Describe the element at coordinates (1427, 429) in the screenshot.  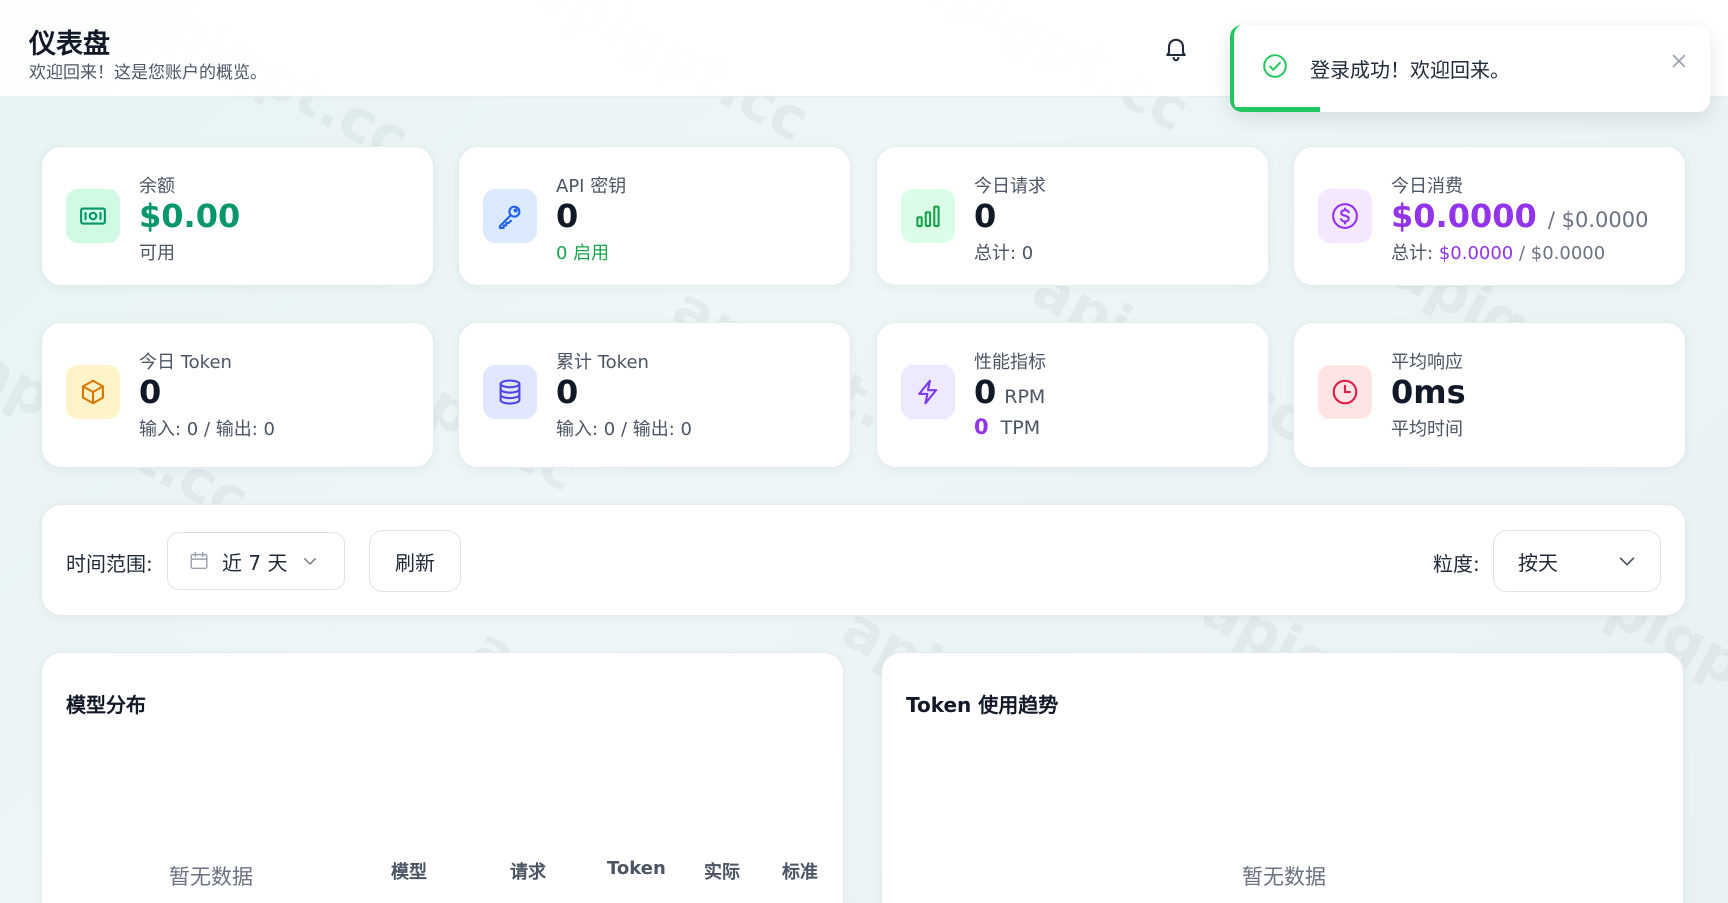
I see `stat-sub: 平均时间` at that location.